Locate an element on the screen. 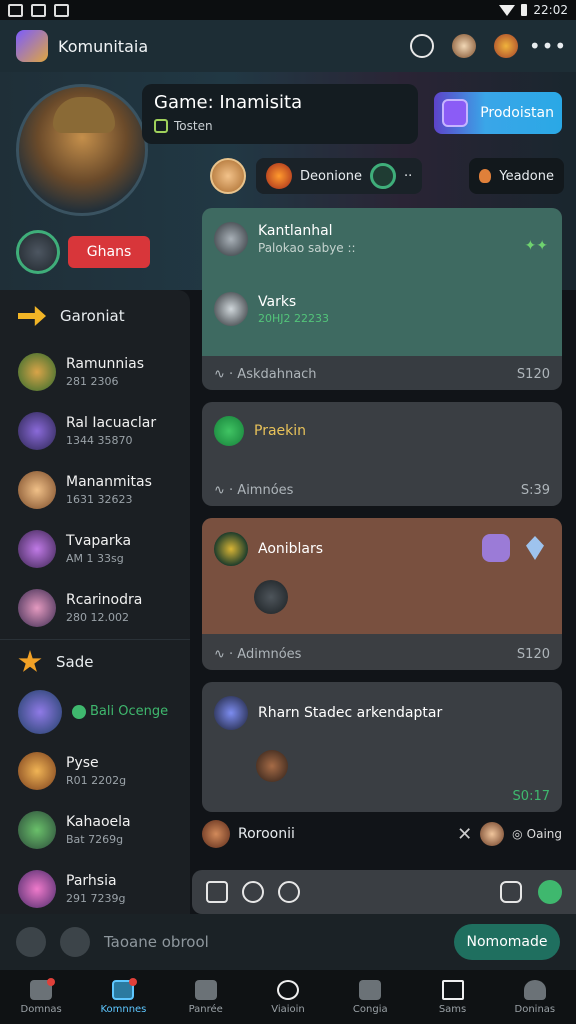  sidebar-item: Parhsia 291 7239g is located at coordinates (95, 888).